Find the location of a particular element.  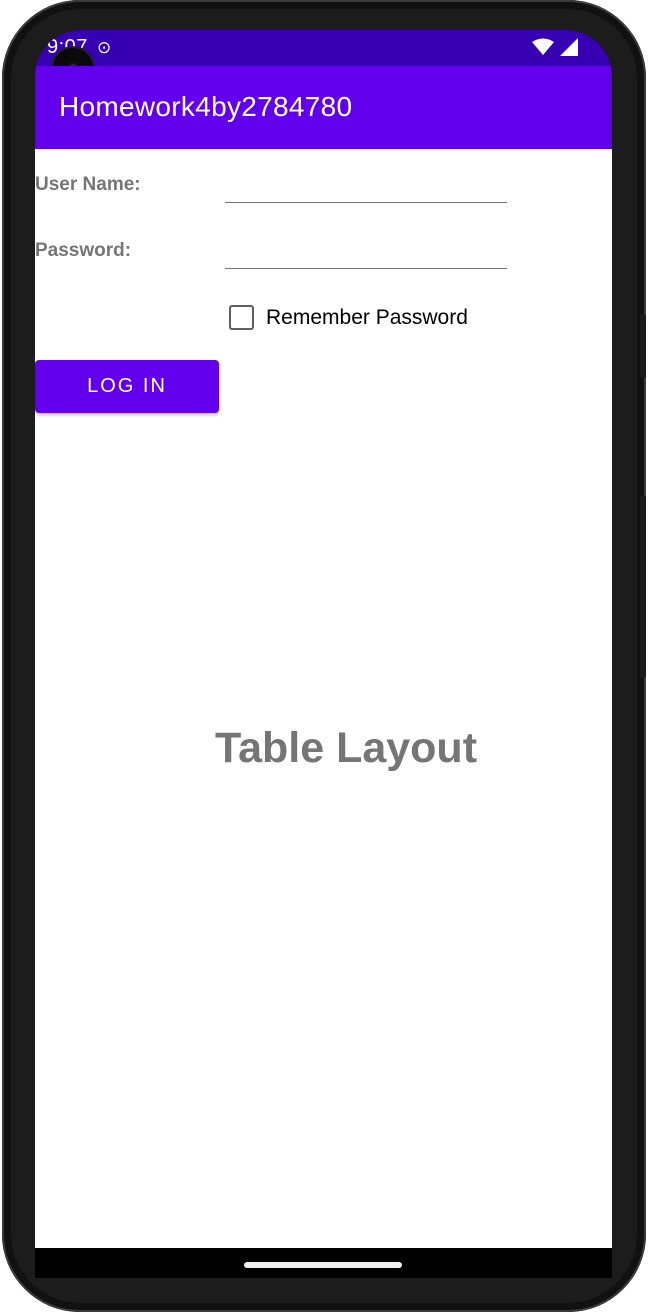

home-gesture-handle is located at coordinates (323, 1265).